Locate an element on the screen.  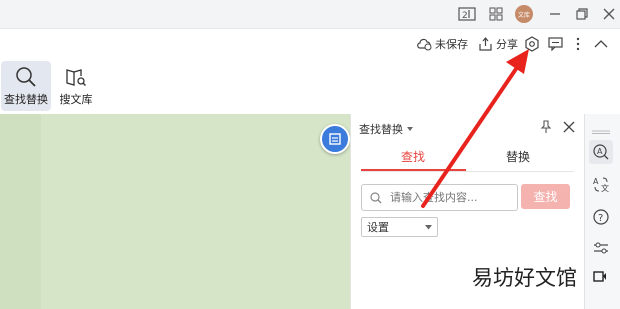
reader-mode-icon: 2 is located at coordinates (467, 14).